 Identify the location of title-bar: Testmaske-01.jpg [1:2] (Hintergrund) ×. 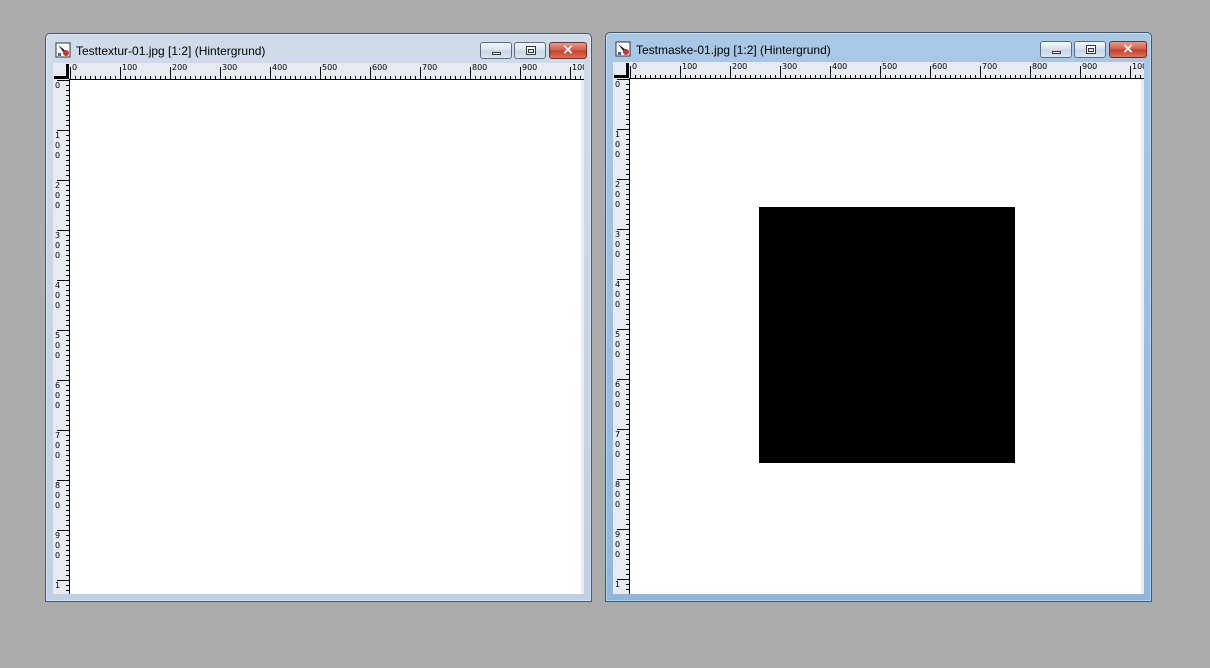
(878, 47).